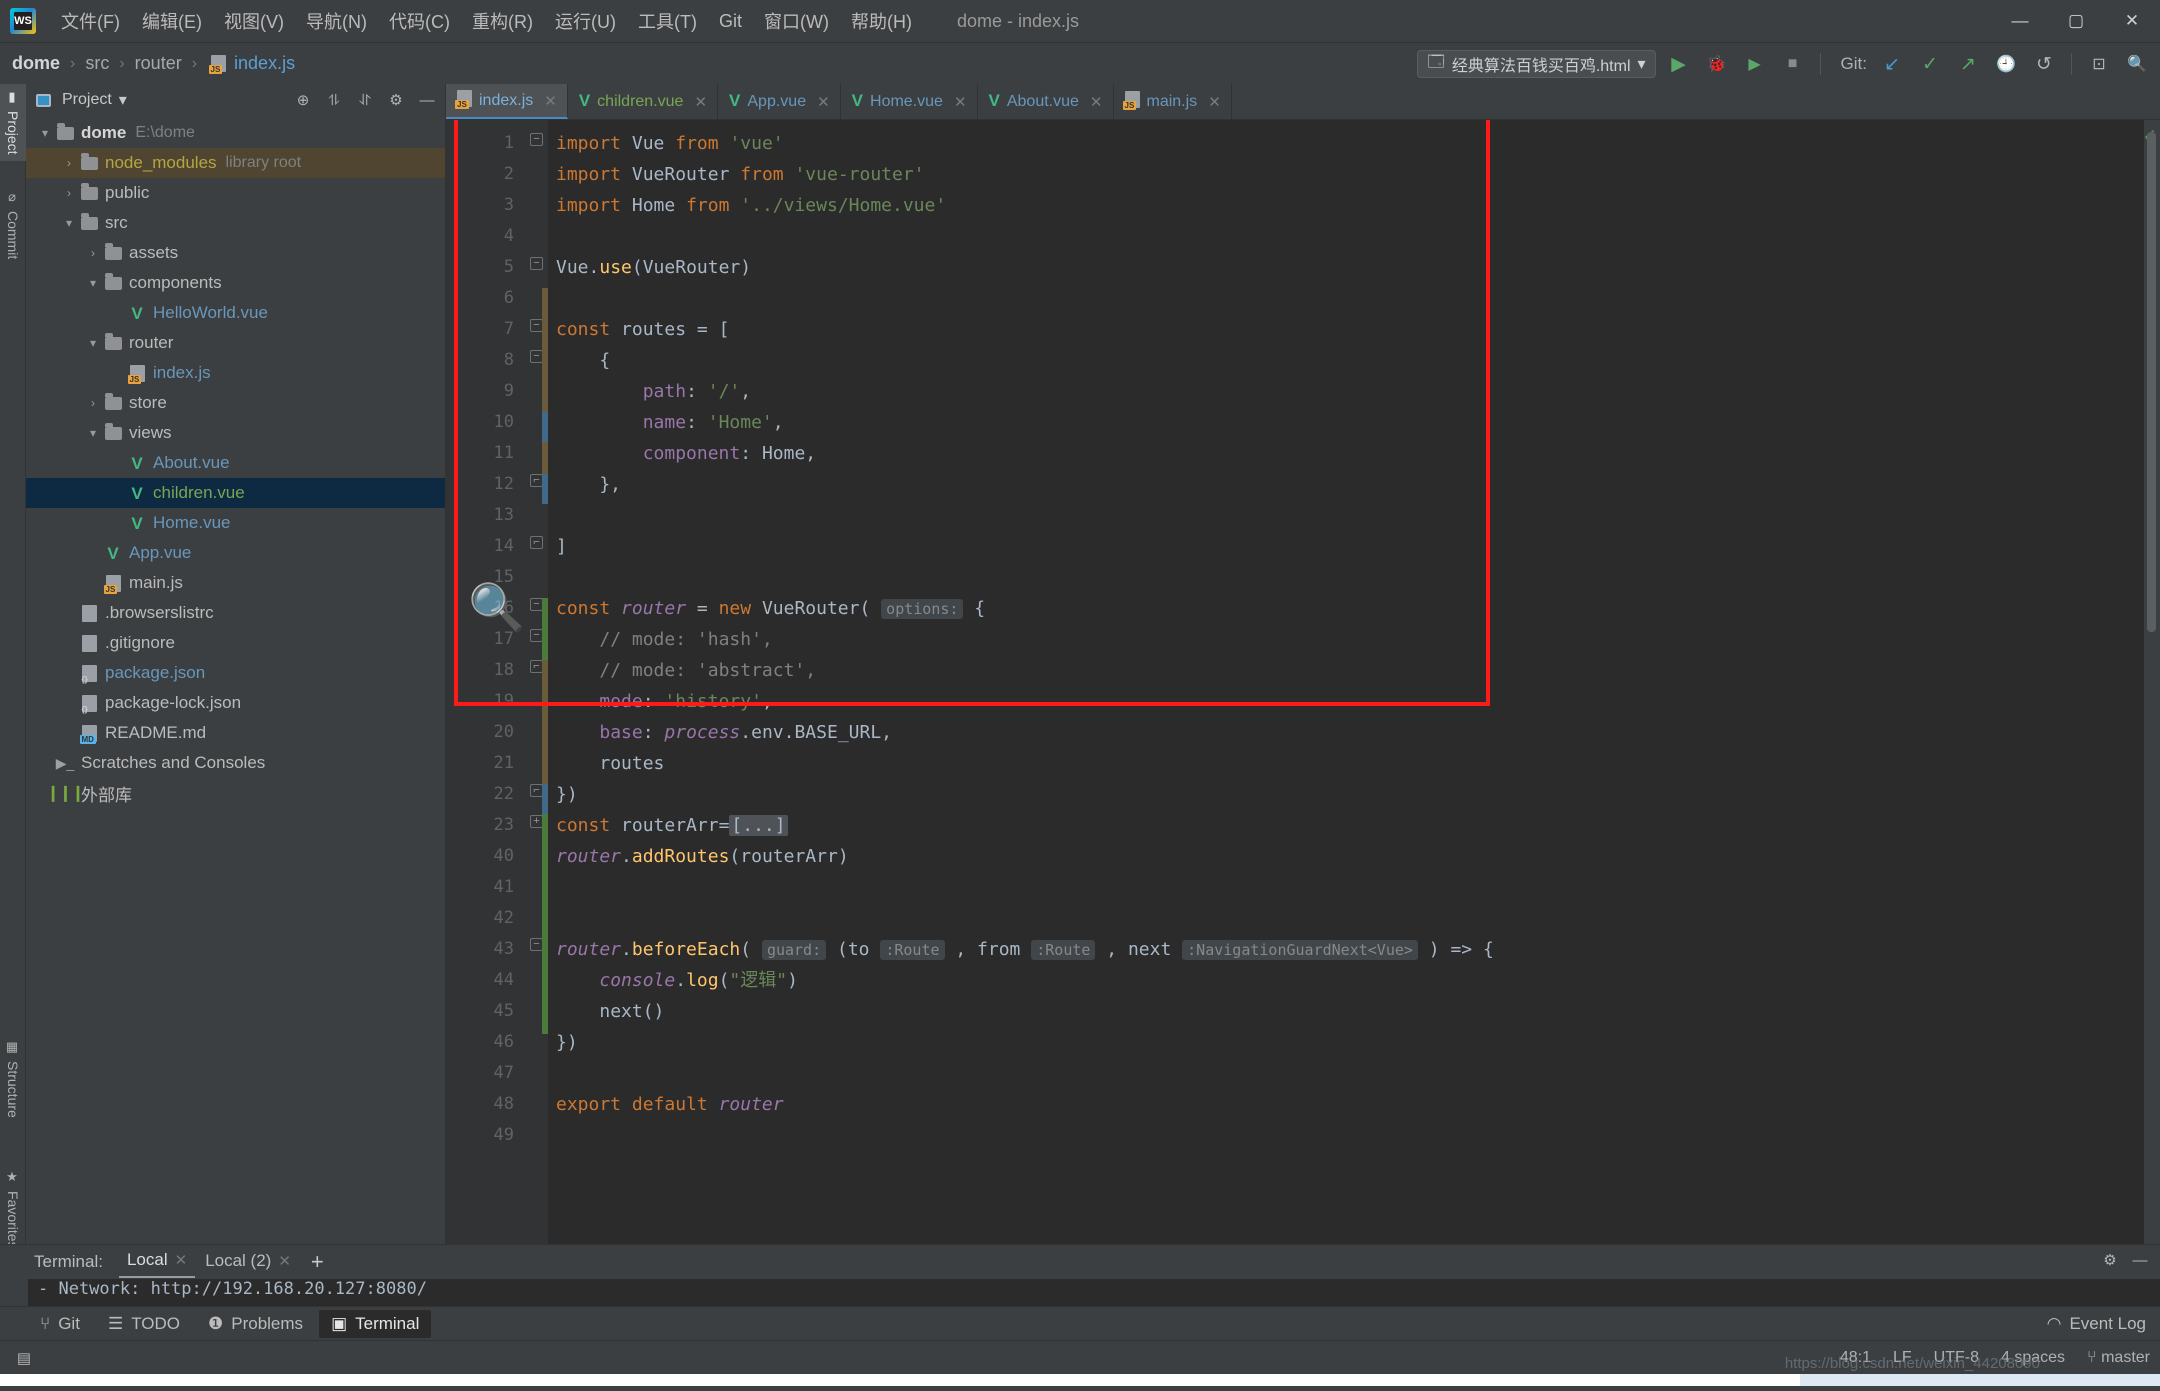 The width and height of the screenshot is (2160, 1391). Describe the element at coordinates (1346, 205) in the screenshot. I see `code-line: import Home from '../views/Home.vue'` at that location.